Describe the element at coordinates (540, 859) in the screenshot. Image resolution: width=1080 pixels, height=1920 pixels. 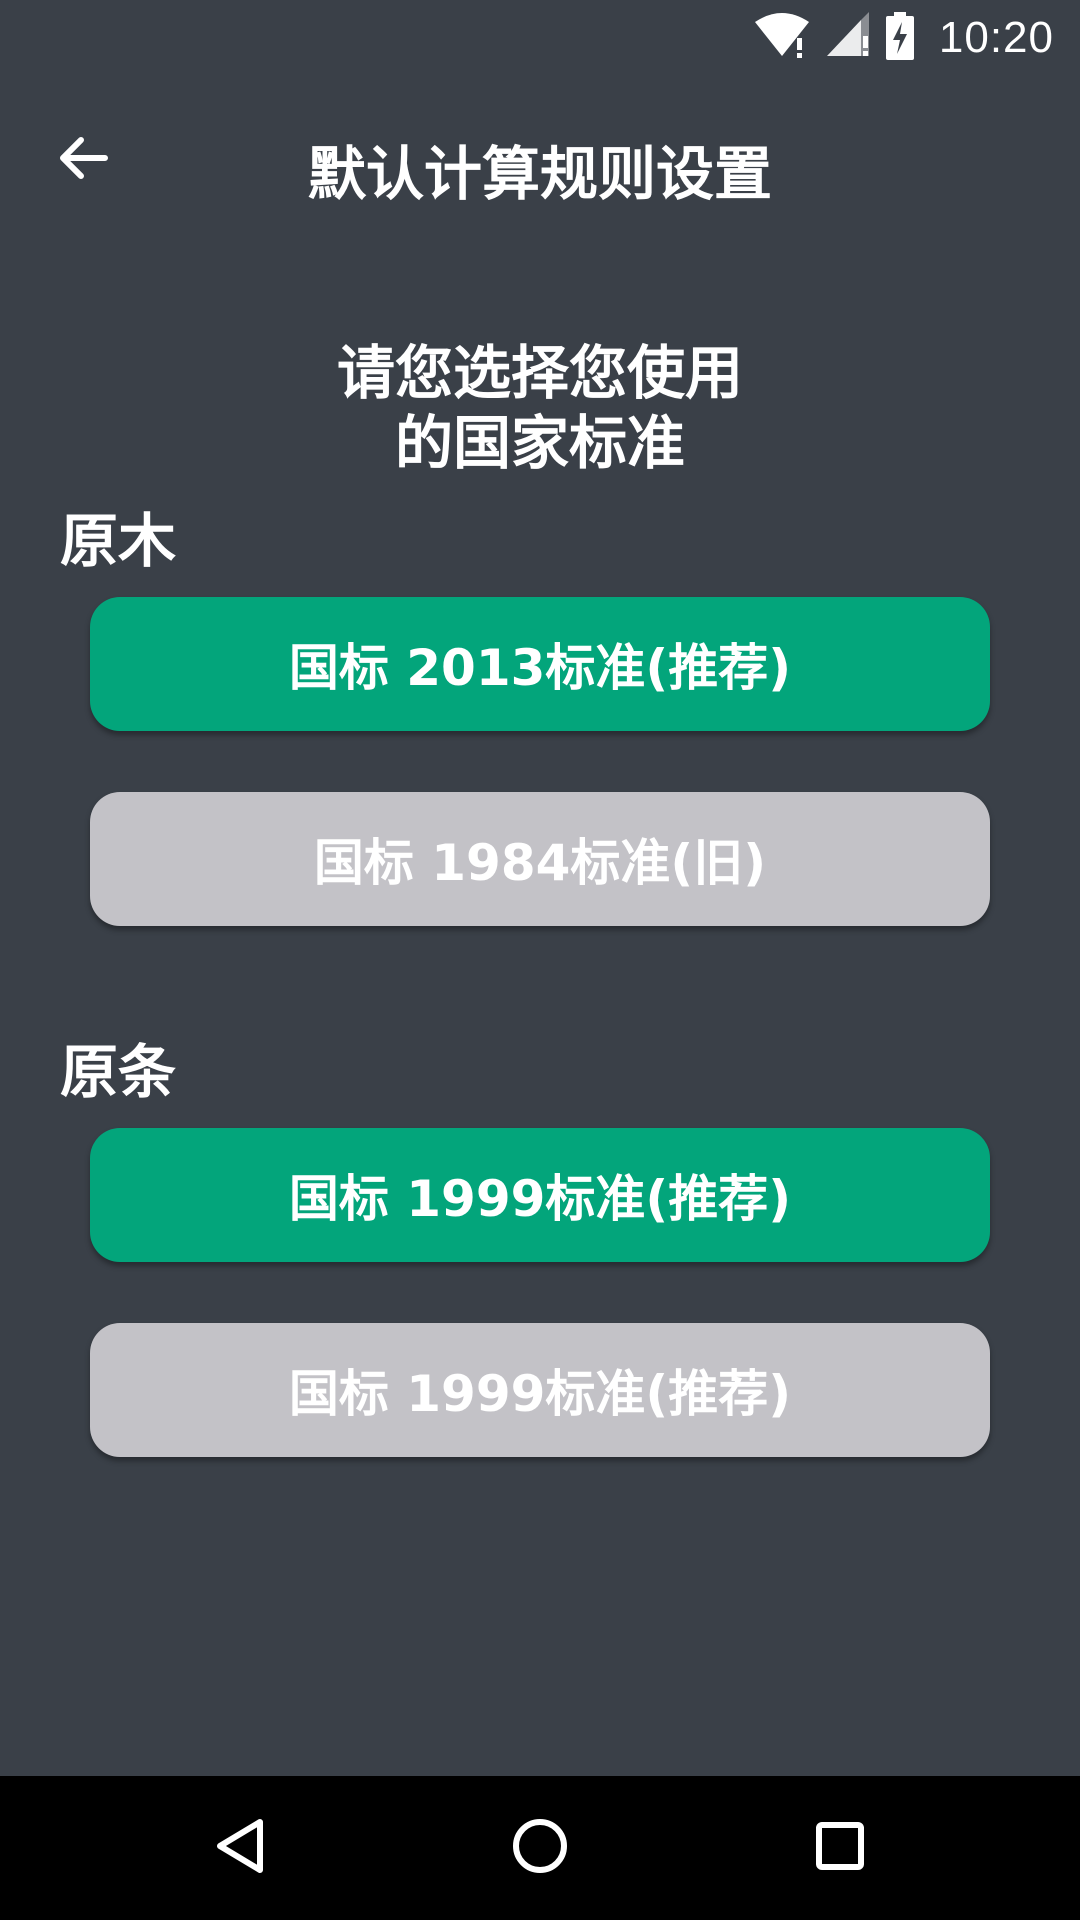
I see `option-log-1984-button: 国标 1984标准(旧)` at that location.